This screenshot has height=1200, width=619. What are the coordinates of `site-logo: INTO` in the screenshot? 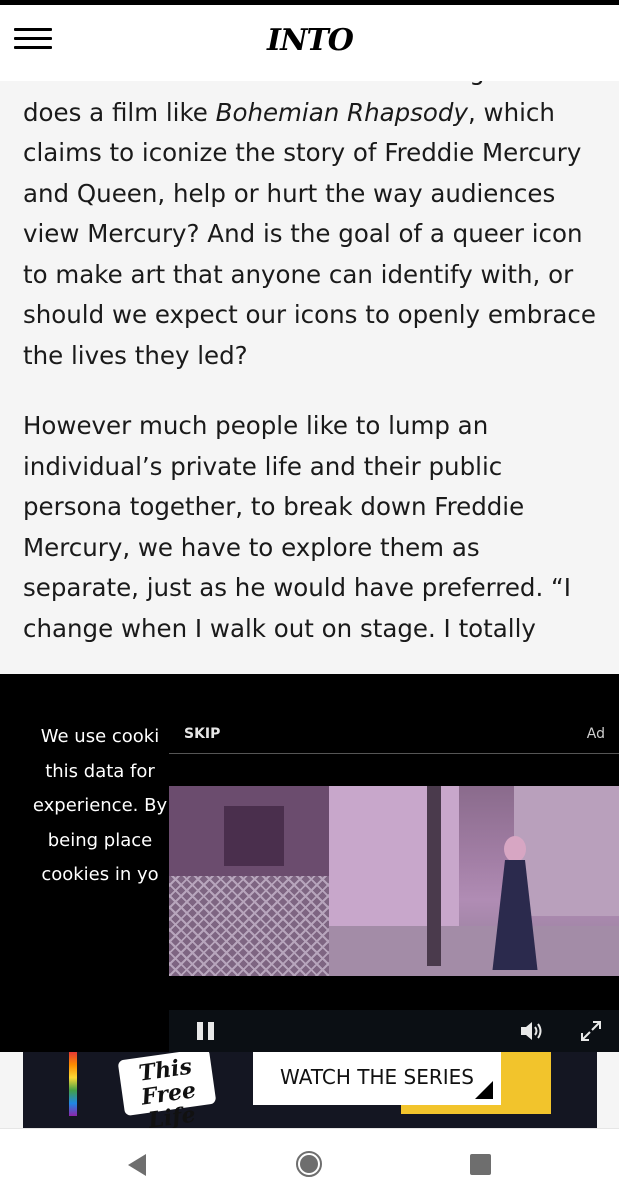 It's located at (310, 41).